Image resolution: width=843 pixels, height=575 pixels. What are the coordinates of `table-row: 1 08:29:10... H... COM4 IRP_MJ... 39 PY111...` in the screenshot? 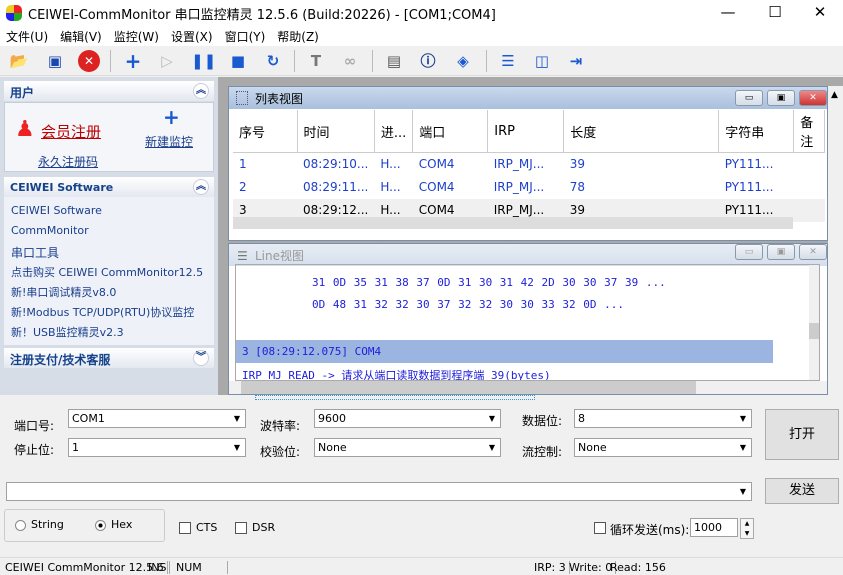 It's located at (529, 164).